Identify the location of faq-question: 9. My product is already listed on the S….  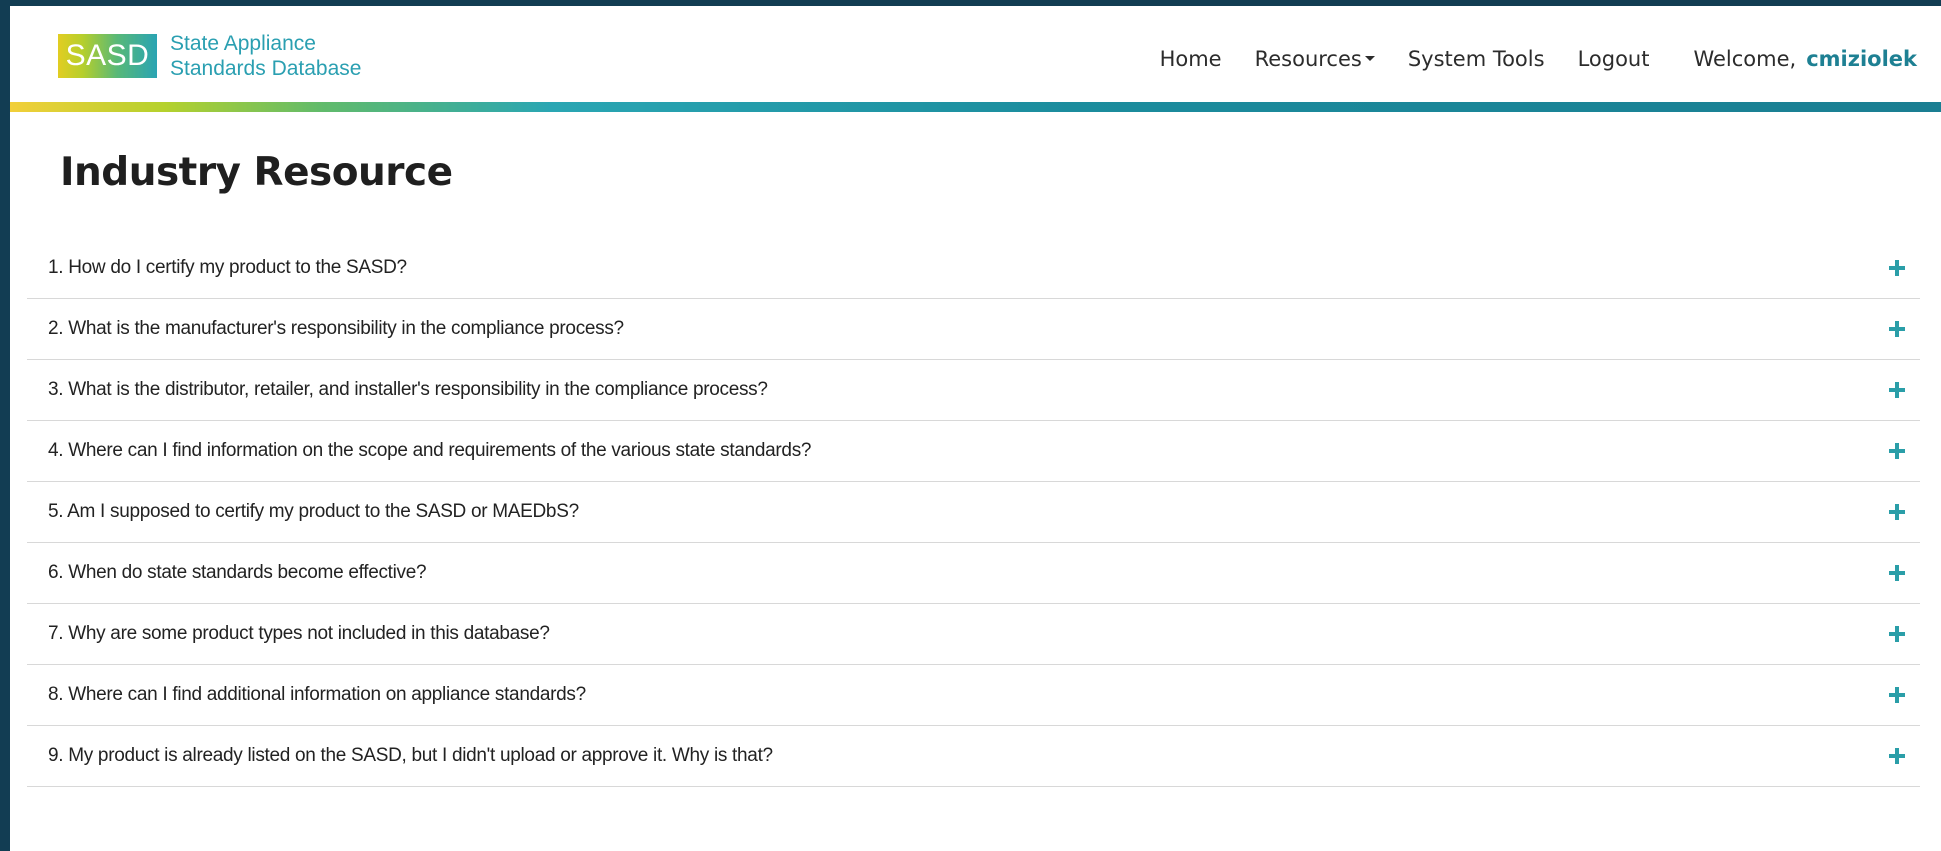
(410, 755).